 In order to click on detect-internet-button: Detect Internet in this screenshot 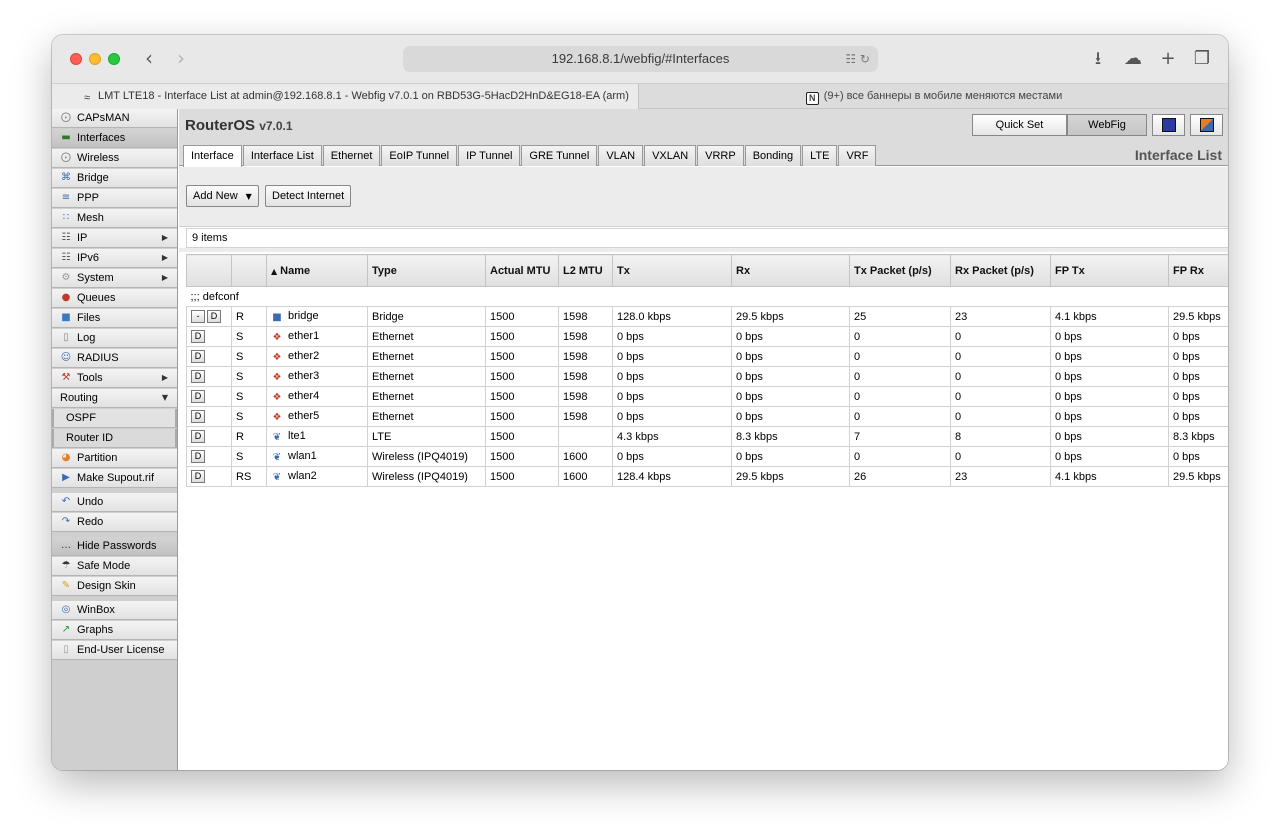, I will do `click(308, 196)`.